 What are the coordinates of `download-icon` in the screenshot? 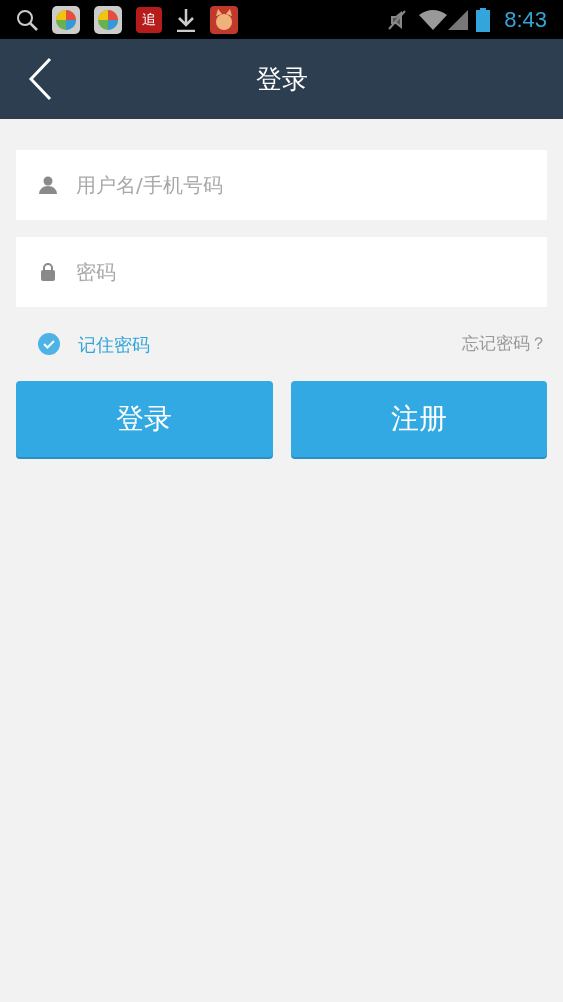 It's located at (186, 19).